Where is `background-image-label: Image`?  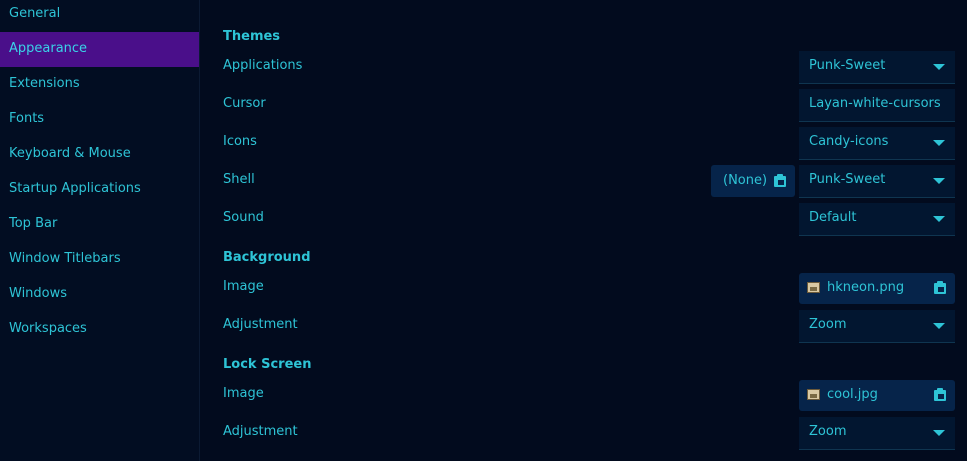 background-image-label: Image is located at coordinates (243, 286).